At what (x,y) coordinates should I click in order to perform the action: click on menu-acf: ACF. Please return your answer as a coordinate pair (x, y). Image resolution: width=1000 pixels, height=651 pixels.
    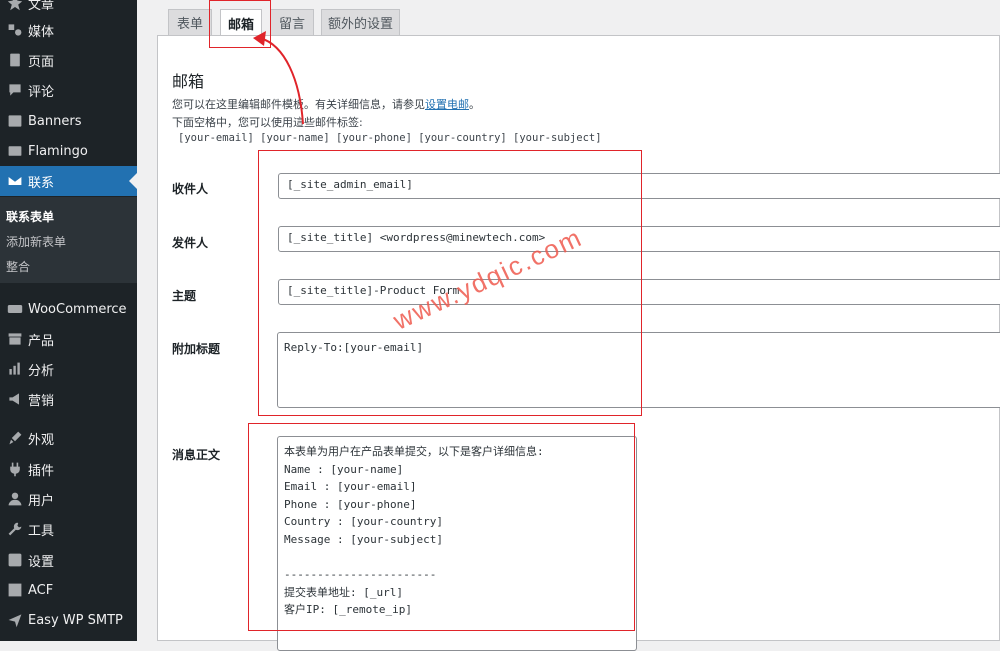
    Looking at the image, I should click on (68, 590).